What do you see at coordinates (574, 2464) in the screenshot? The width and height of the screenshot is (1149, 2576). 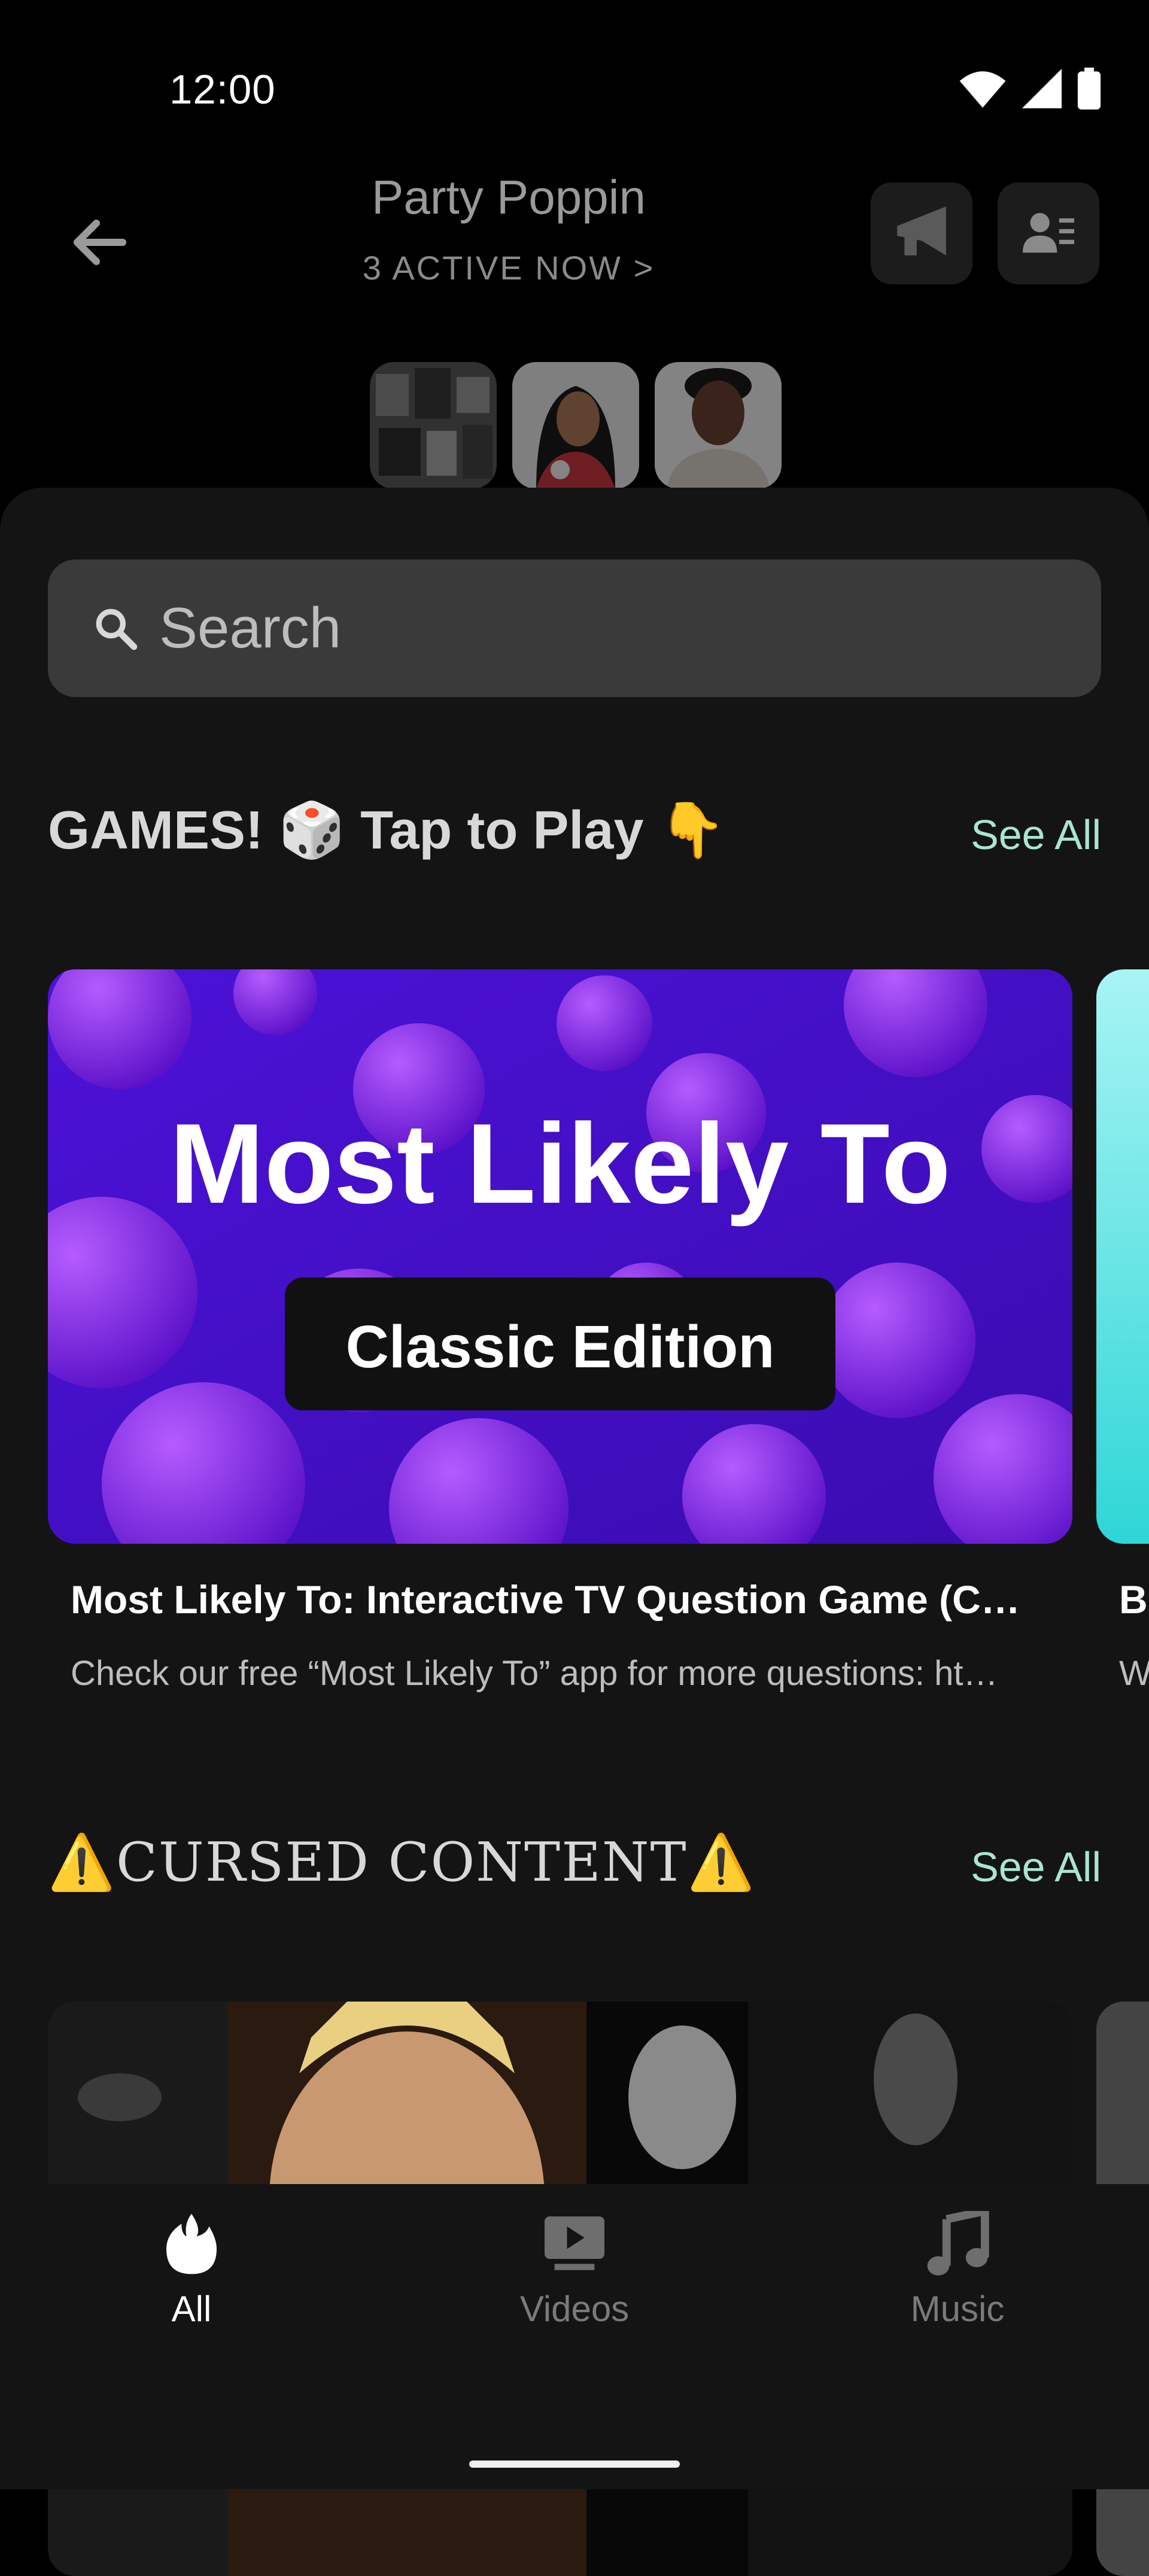 I see `home-indicator` at bounding box center [574, 2464].